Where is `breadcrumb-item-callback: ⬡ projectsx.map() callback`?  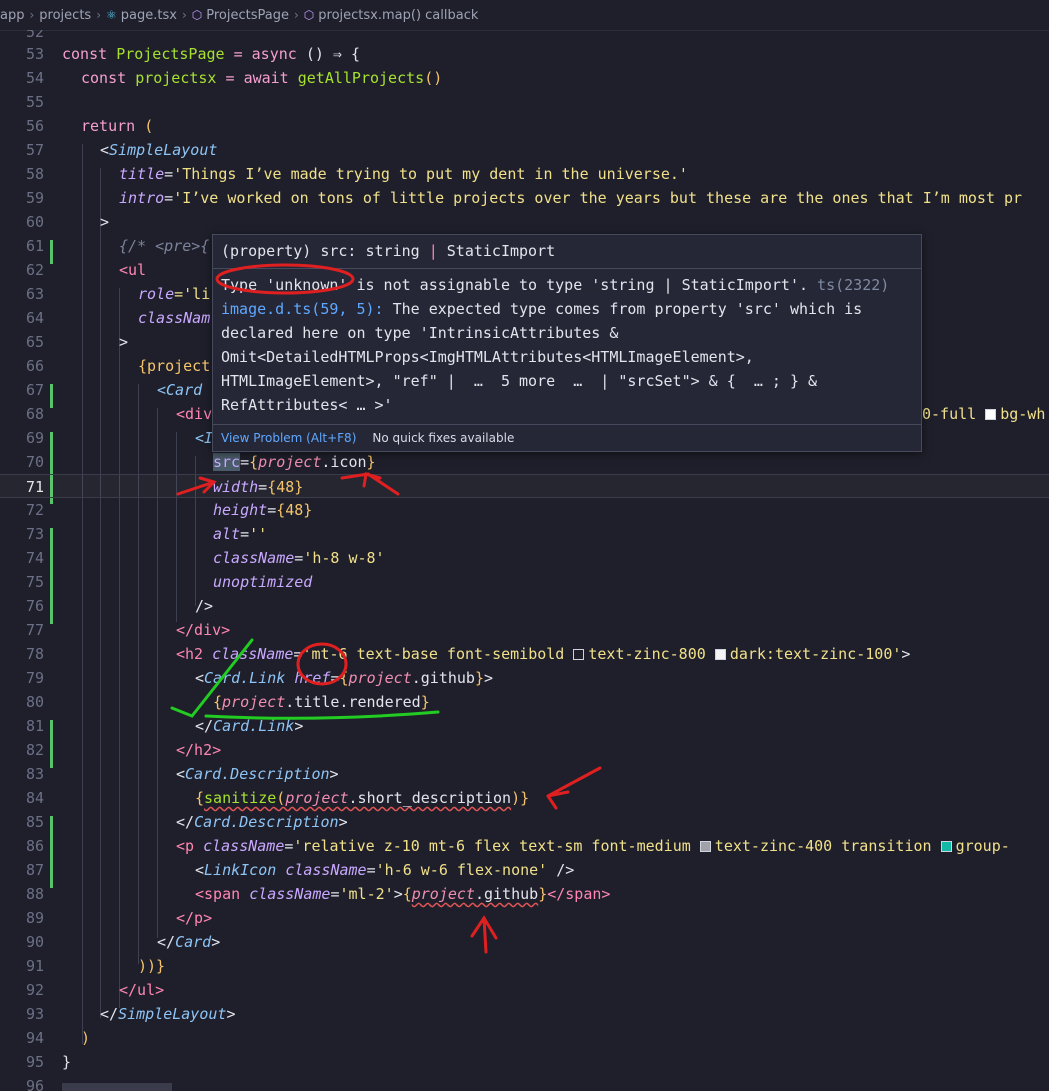
breadcrumb-item-callback: ⬡ projectsx.map() callback is located at coordinates (391, 15).